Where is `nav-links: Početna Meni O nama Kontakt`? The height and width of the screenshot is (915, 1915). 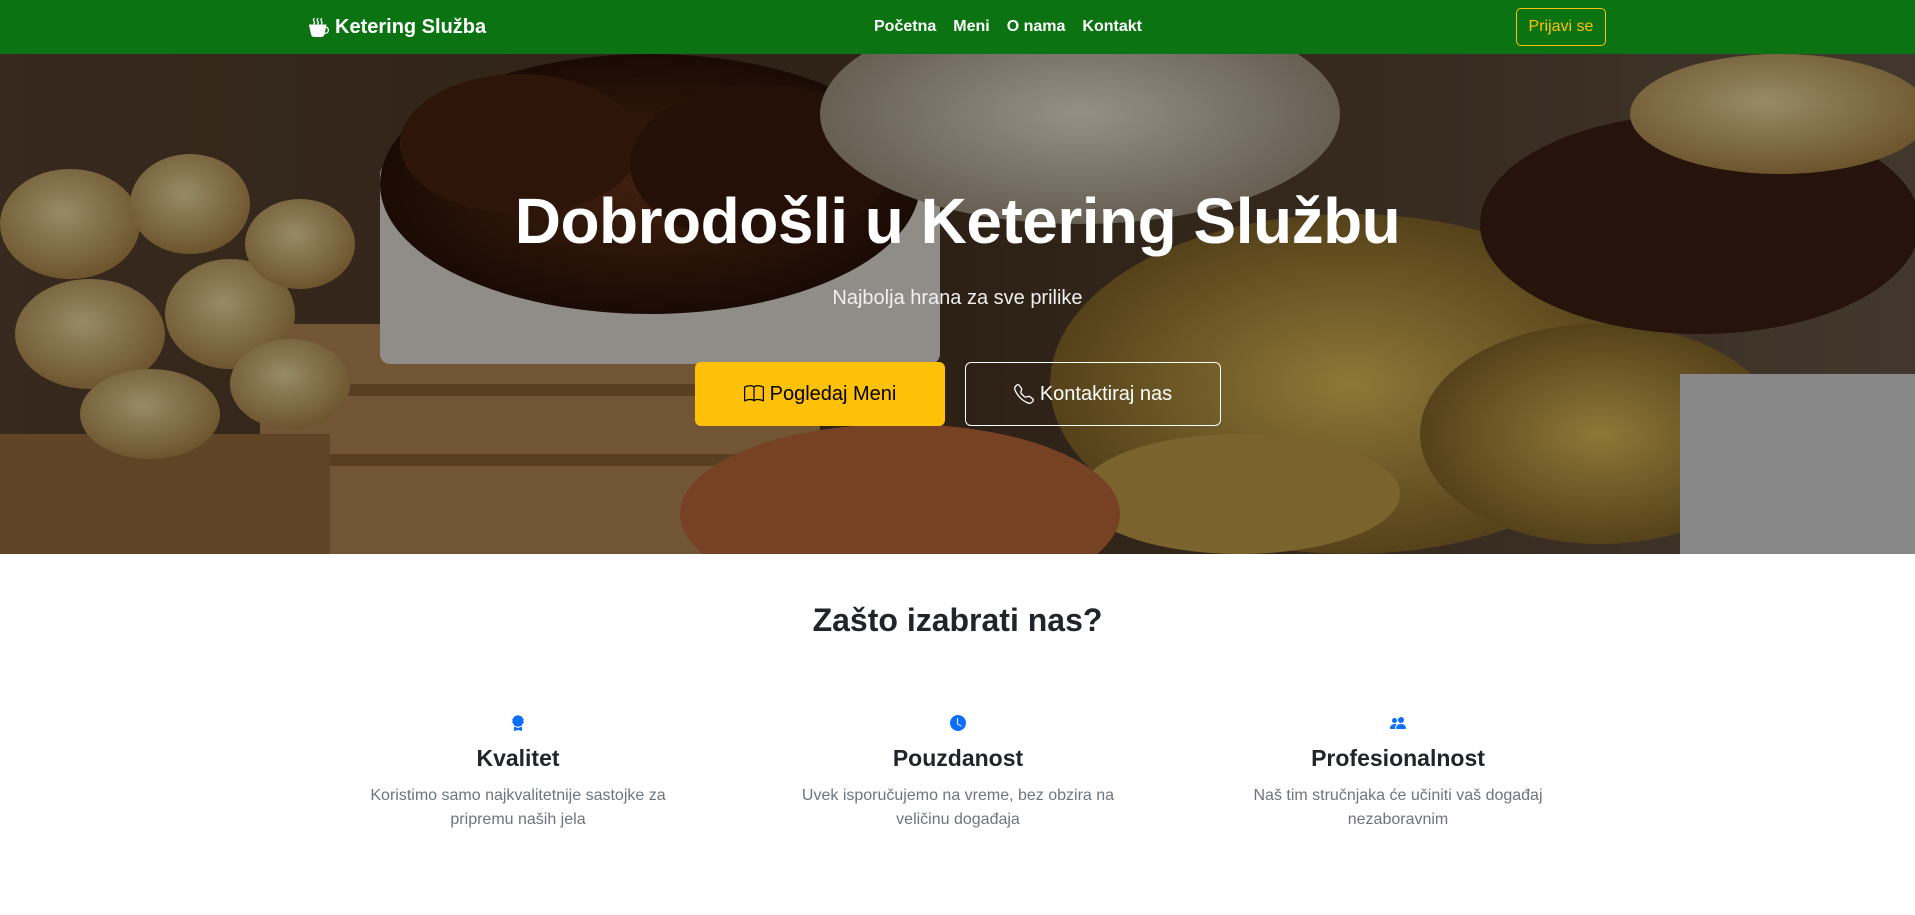 nav-links: Početna Meni O nama Kontakt is located at coordinates (1008, 27).